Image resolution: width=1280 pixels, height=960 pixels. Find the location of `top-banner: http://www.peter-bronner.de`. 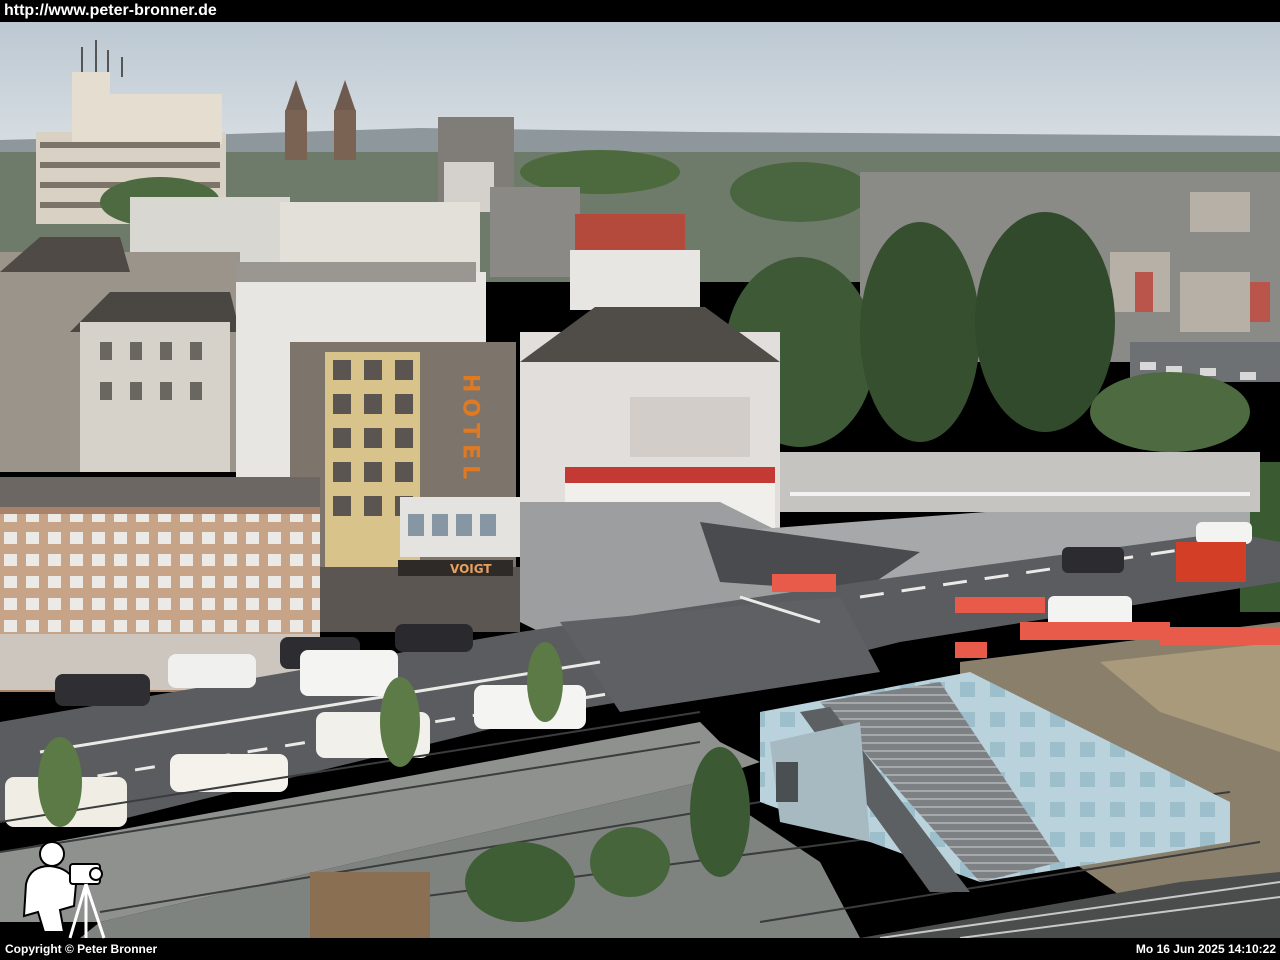

top-banner: http://www.peter-bronner.de is located at coordinates (640, 11).